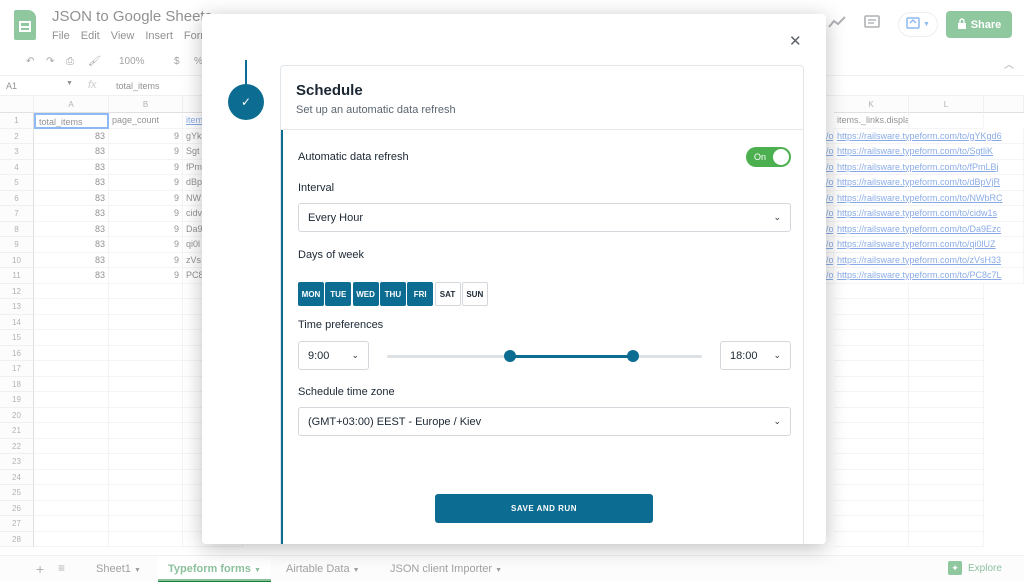  What do you see at coordinates (319, 355) in the screenshot?
I see `time-from-value: 9:00` at bounding box center [319, 355].